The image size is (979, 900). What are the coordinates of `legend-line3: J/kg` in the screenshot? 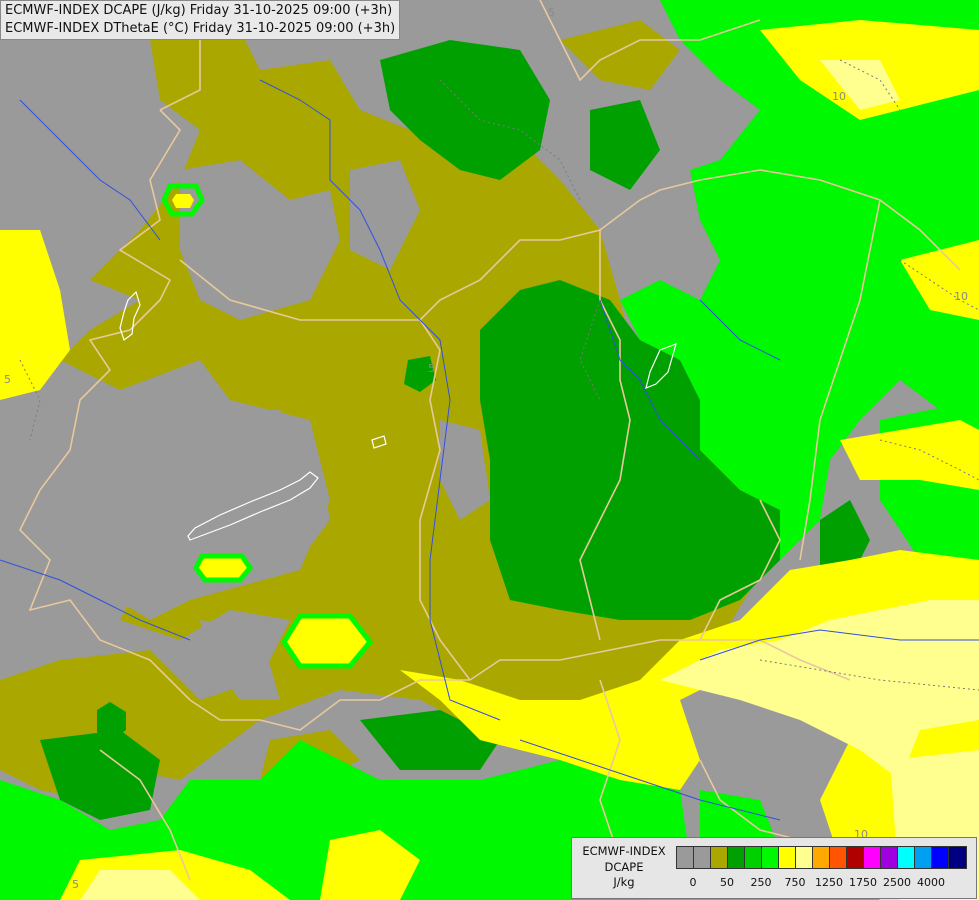 It's located at (624, 882).